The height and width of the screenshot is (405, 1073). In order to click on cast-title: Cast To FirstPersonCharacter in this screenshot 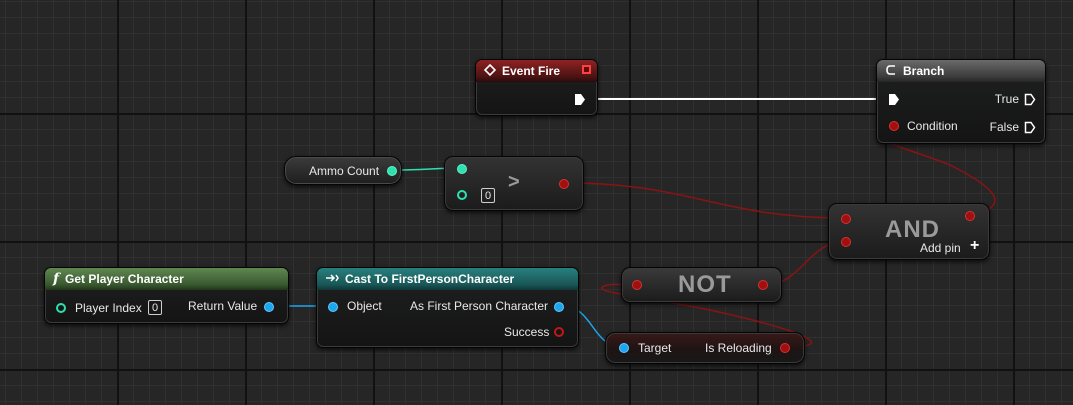, I will do `click(430, 279)`.